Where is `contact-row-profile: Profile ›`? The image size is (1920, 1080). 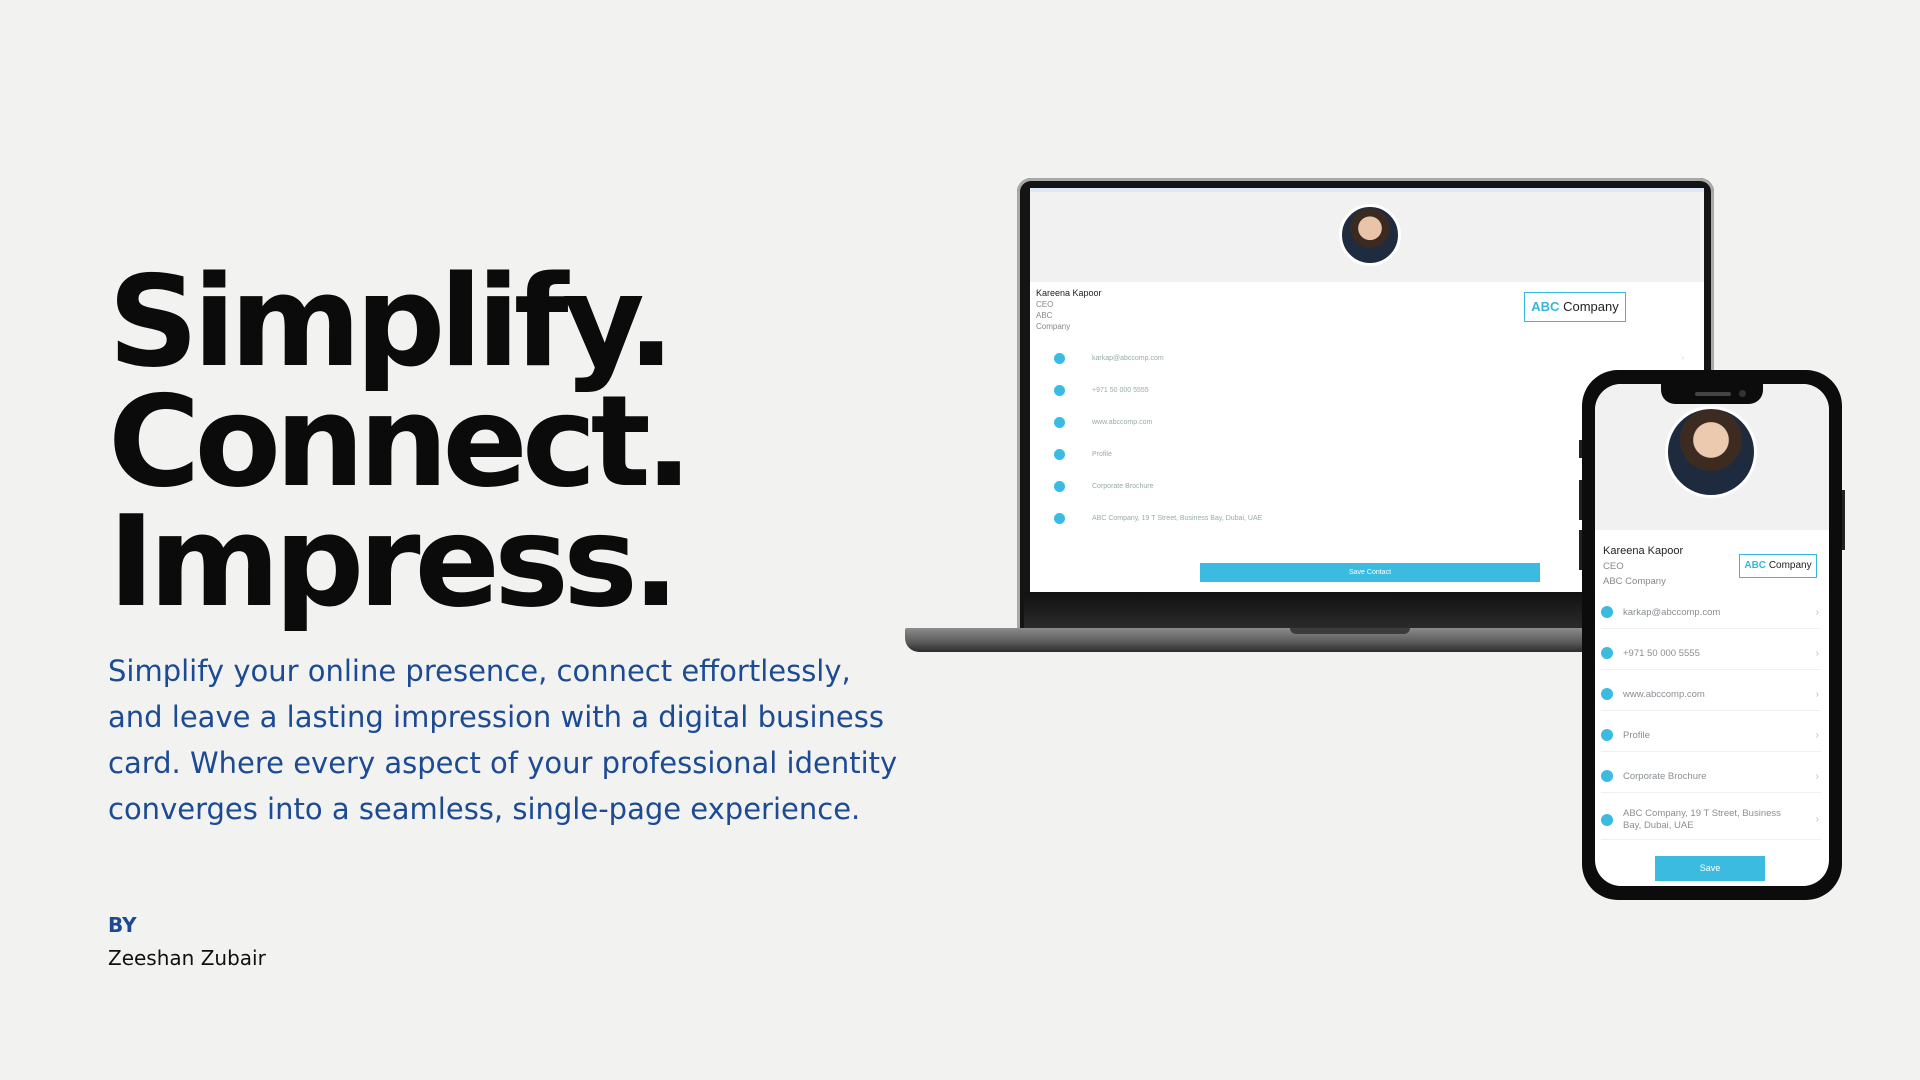 contact-row-profile: Profile › is located at coordinates (1711, 735).